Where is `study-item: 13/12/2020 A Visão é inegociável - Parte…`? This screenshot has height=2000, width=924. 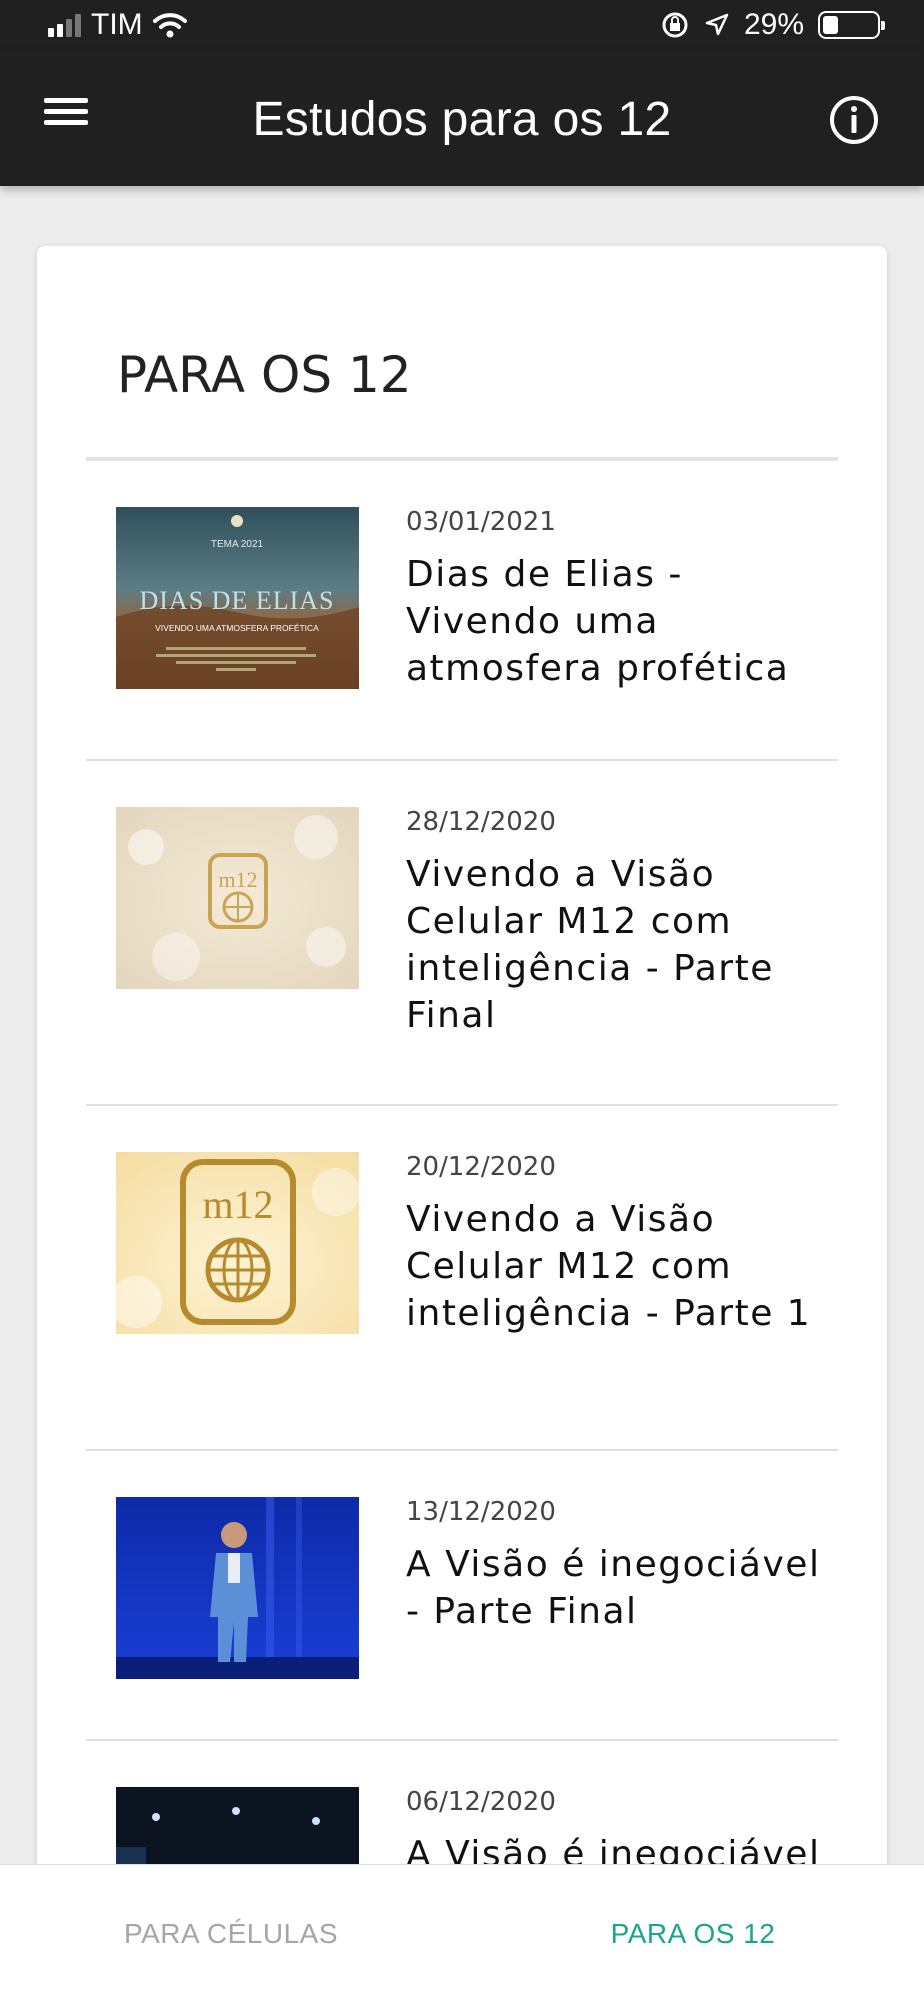
study-item: 13/12/2020 A Visão é inegociável - Parte… is located at coordinates (462, 1596).